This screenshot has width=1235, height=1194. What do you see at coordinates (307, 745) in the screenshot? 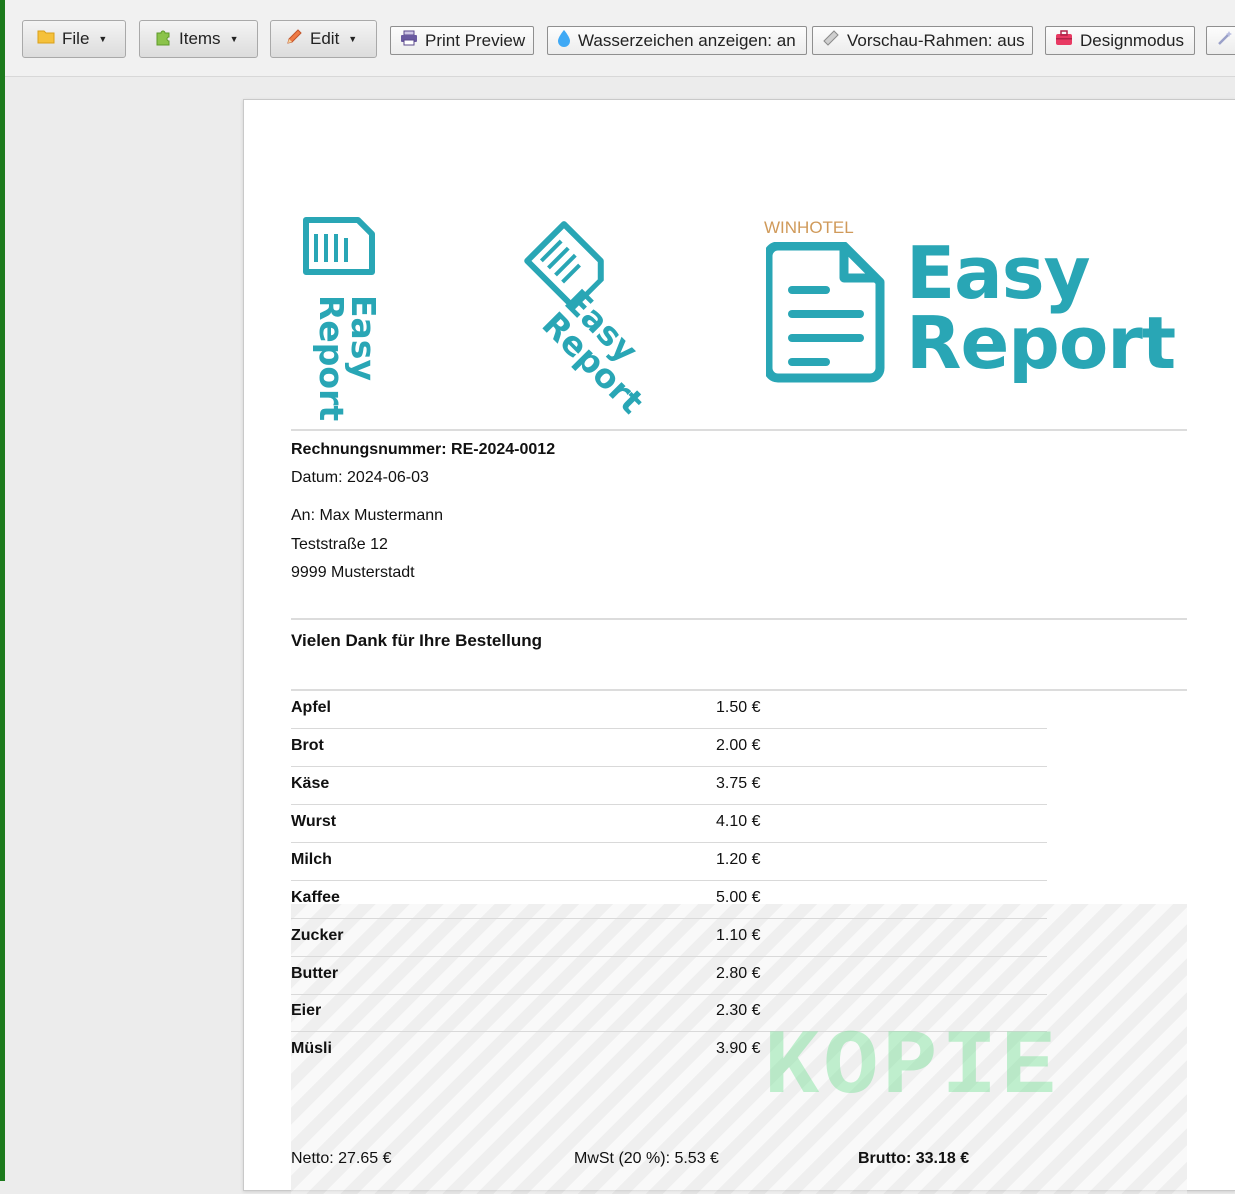
I see `item-name: Brot` at bounding box center [307, 745].